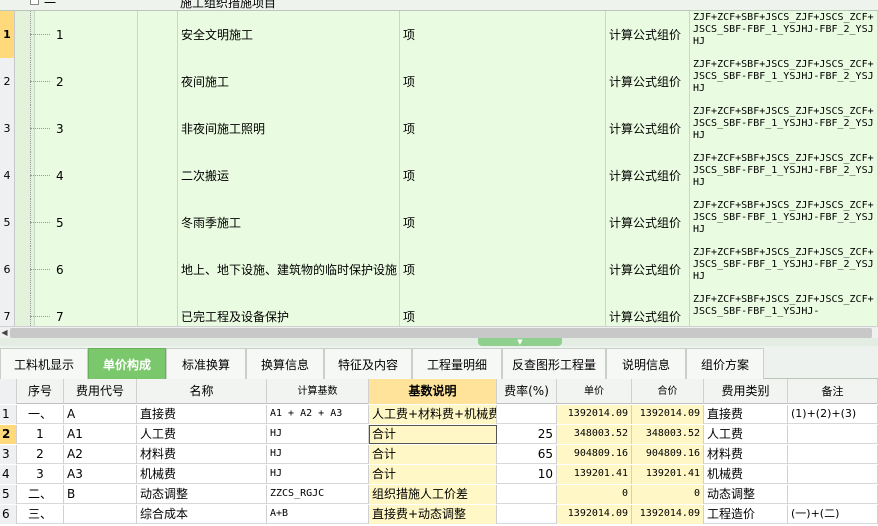  I want to click on tab-5: 工程量明细, so click(457, 363).